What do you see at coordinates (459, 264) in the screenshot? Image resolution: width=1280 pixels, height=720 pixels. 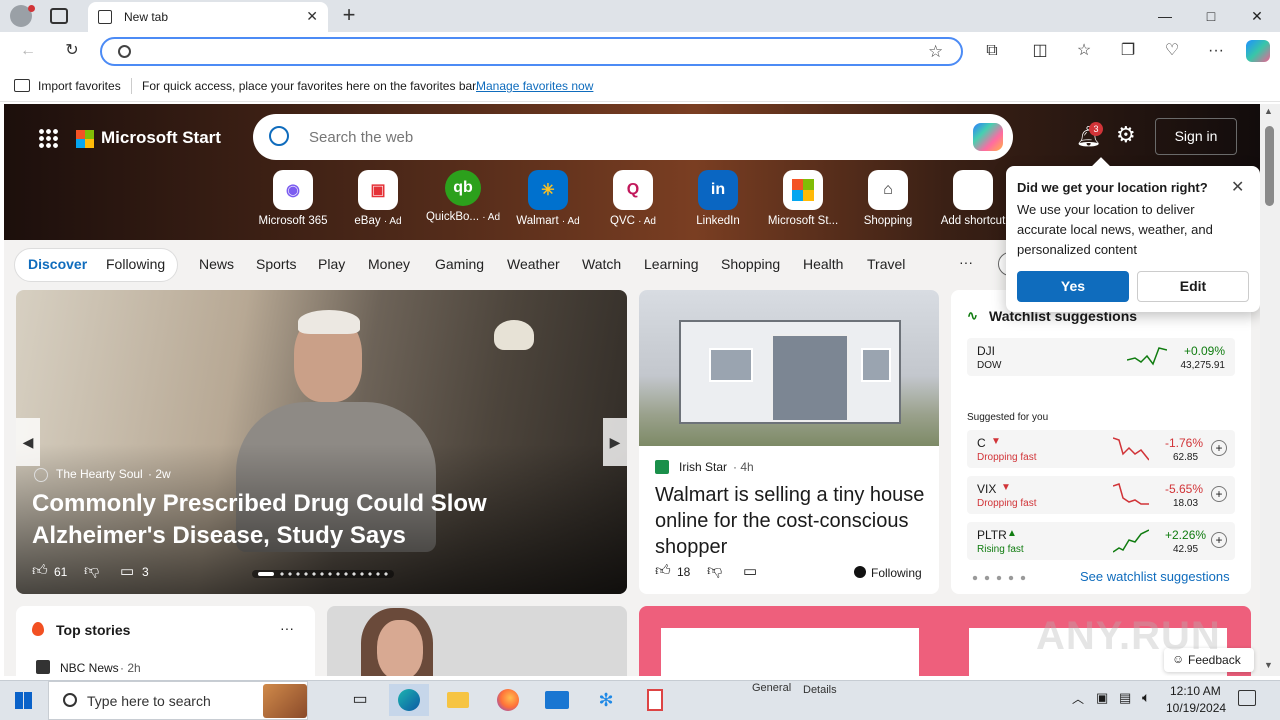 I see `nav-gaming: Gaming` at bounding box center [459, 264].